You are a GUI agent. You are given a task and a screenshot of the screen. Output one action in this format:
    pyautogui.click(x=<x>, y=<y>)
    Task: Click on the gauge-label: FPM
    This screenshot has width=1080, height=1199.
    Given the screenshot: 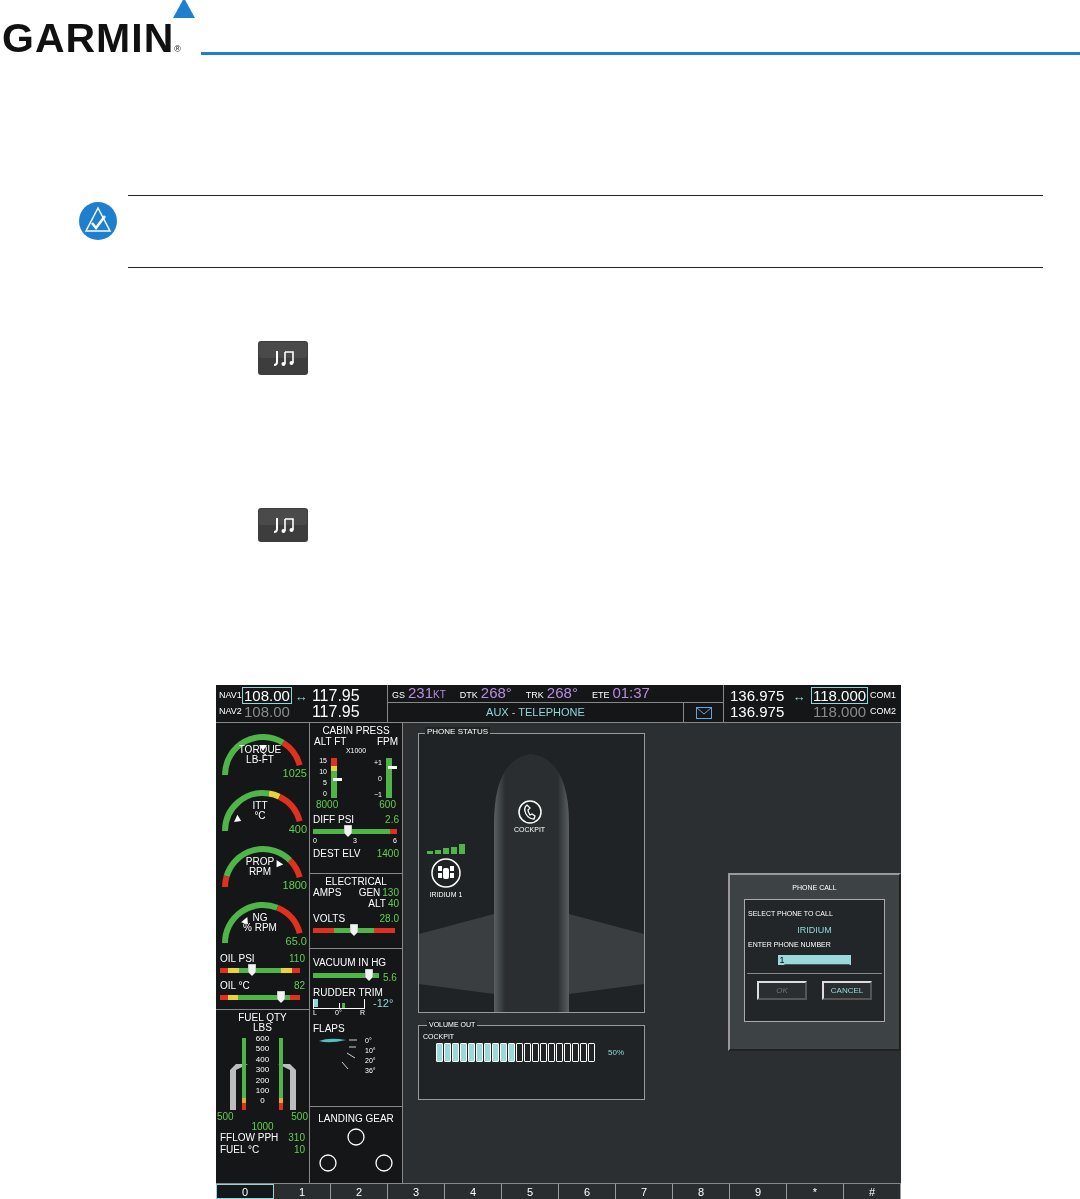 What is the action you would take?
    pyautogui.click(x=387, y=741)
    